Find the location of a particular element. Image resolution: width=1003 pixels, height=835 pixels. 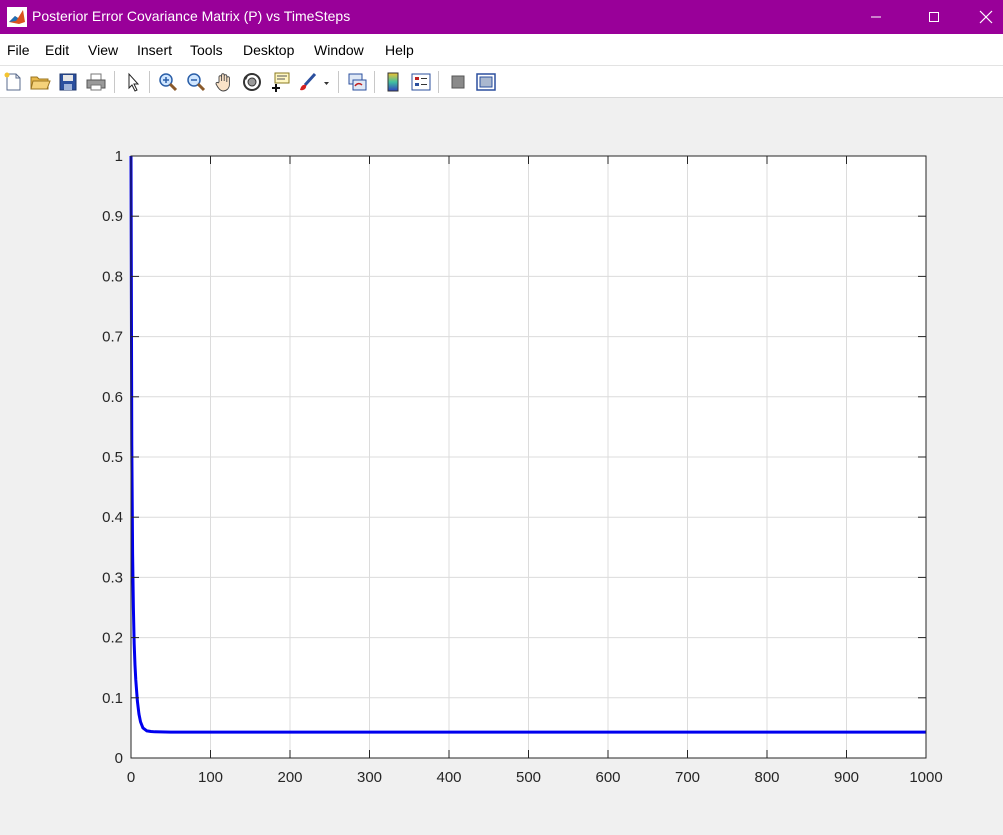

maximize-icon is located at coordinates (934, 17).